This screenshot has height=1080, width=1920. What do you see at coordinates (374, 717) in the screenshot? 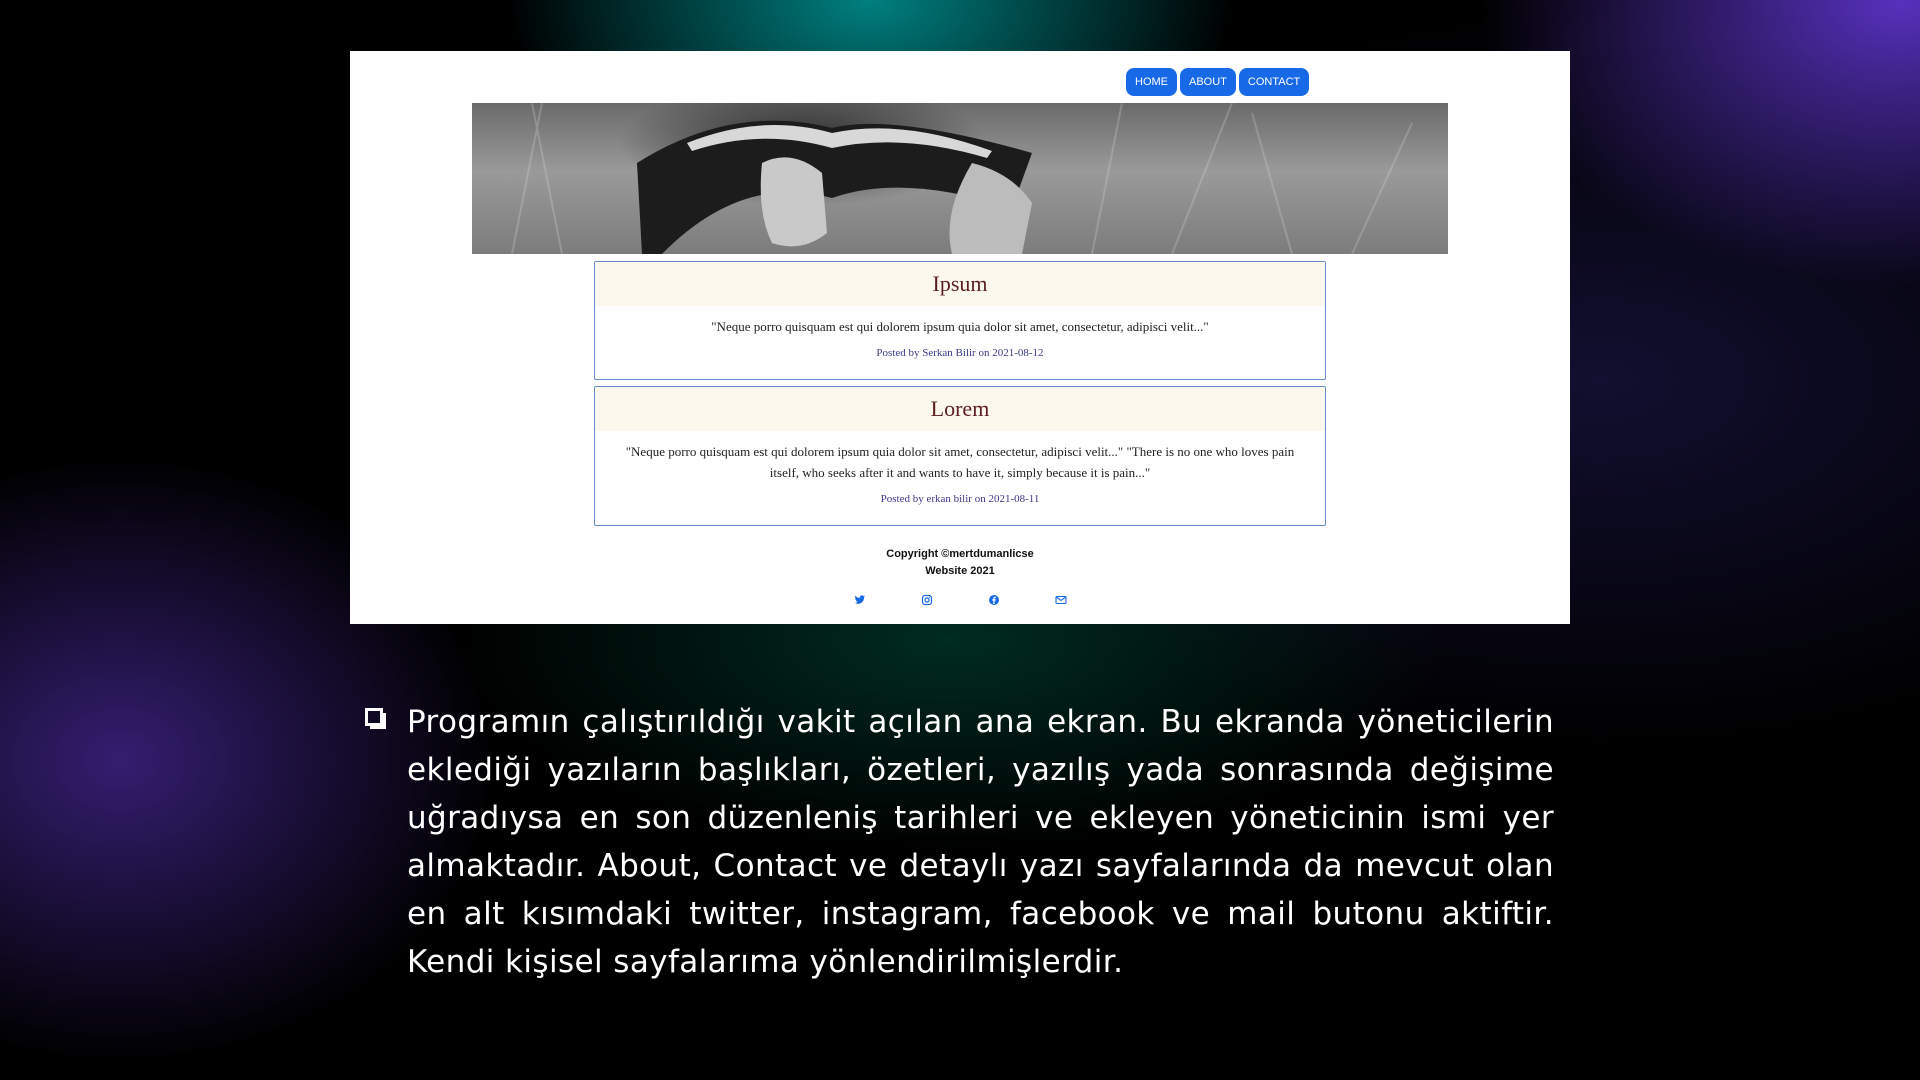
I see `checkbox-bullet-icon` at bounding box center [374, 717].